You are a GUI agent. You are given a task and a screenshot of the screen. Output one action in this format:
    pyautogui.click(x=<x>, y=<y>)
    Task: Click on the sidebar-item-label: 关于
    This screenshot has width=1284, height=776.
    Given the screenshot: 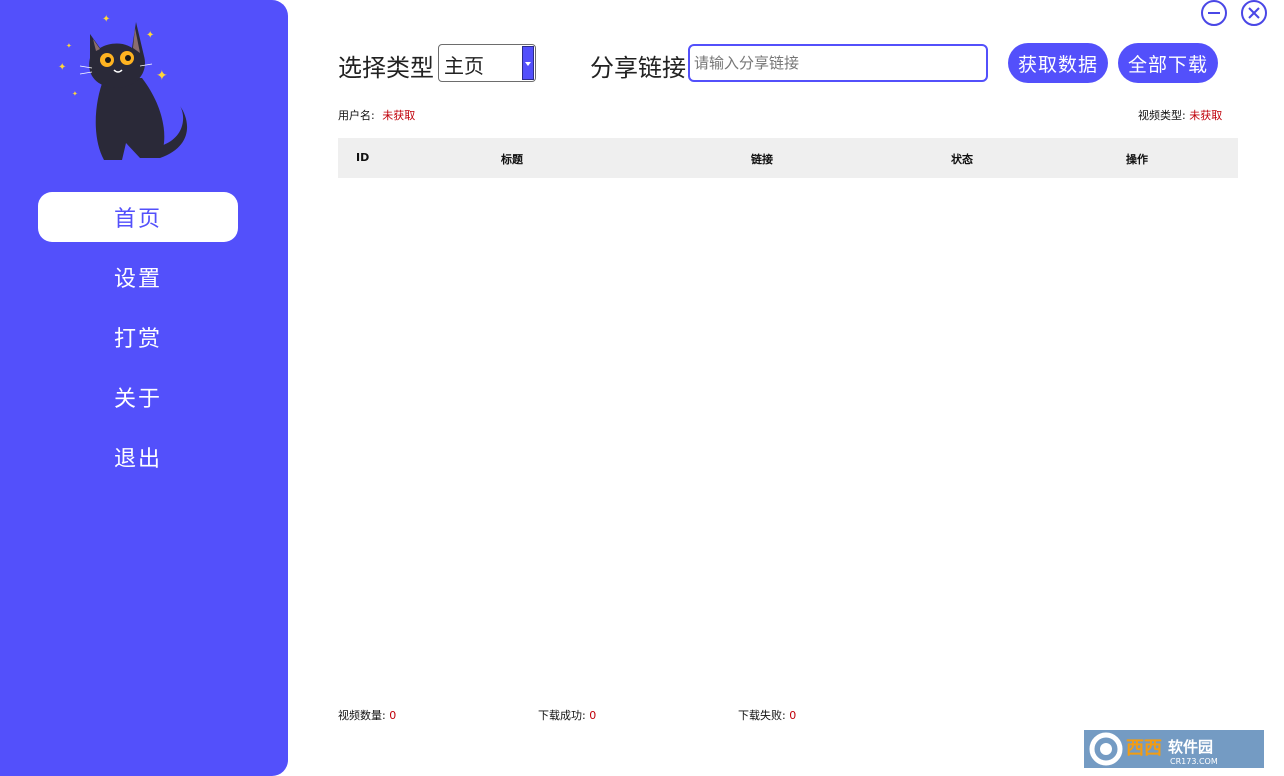 What is the action you would take?
    pyautogui.click(x=137, y=399)
    